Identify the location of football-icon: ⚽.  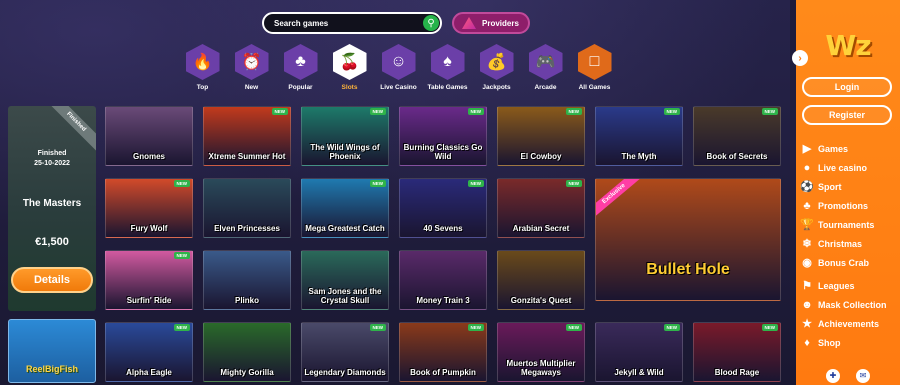
(807, 186).